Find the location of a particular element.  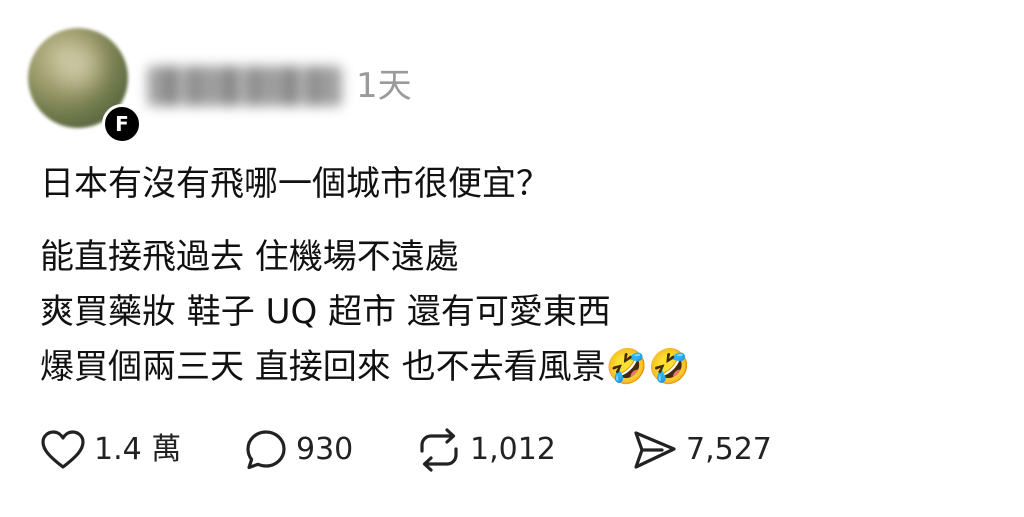

repost-button: 1,012 is located at coordinates (486, 450).